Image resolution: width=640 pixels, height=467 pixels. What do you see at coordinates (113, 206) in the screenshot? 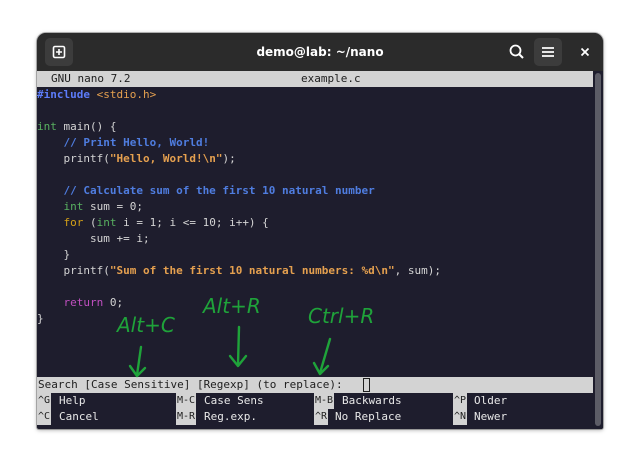
I see `code-token: sum = 0;` at bounding box center [113, 206].